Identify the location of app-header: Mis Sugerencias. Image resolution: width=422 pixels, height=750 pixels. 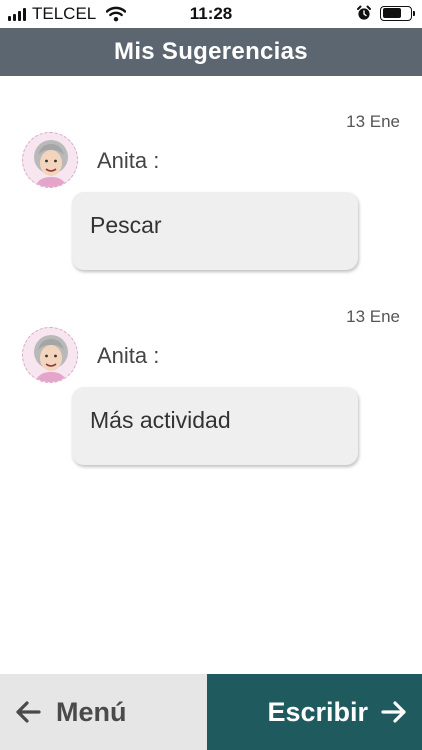
(211, 52).